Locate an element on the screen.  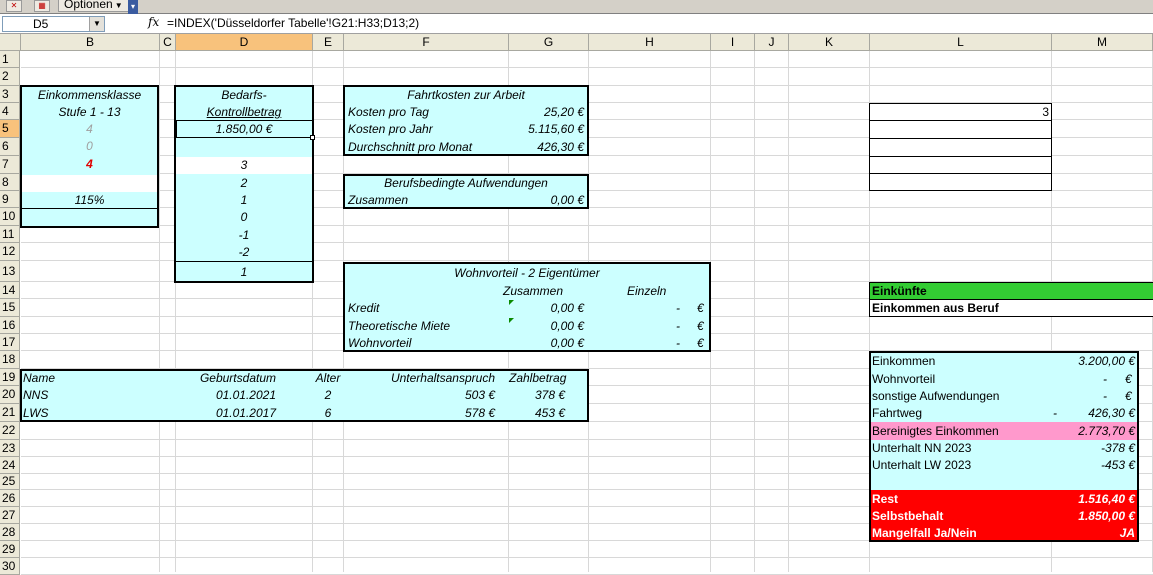
rest-value: 1.516,40 € is located at coordinates (1072, 499).